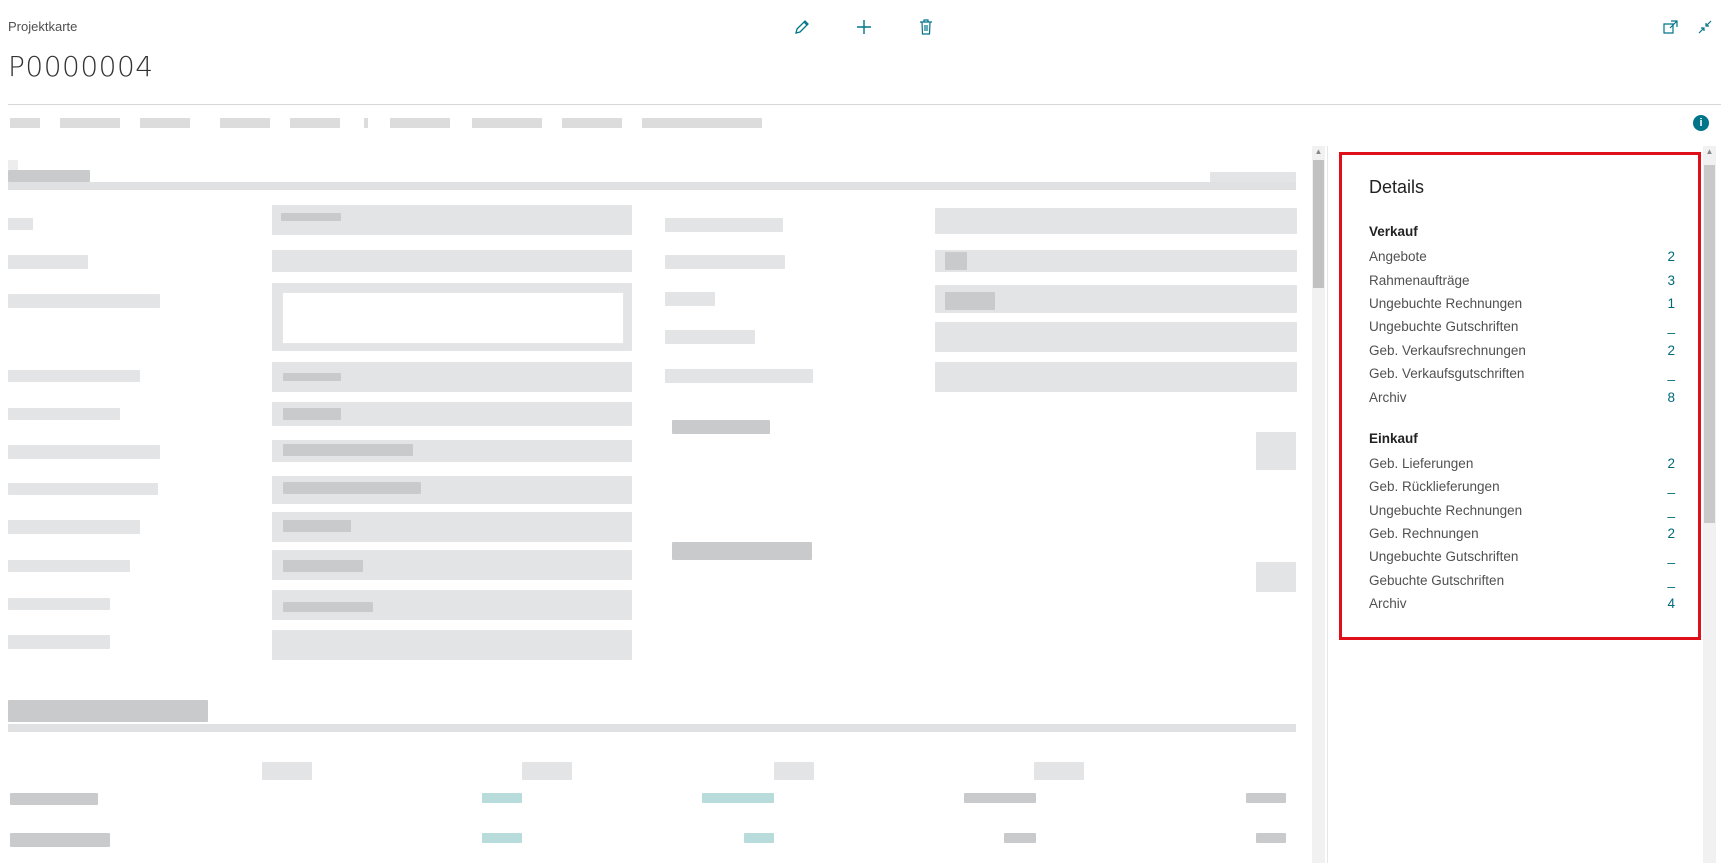  Describe the element at coordinates (1671, 303) in the screenshot. I see `row-value: 1` at that location.